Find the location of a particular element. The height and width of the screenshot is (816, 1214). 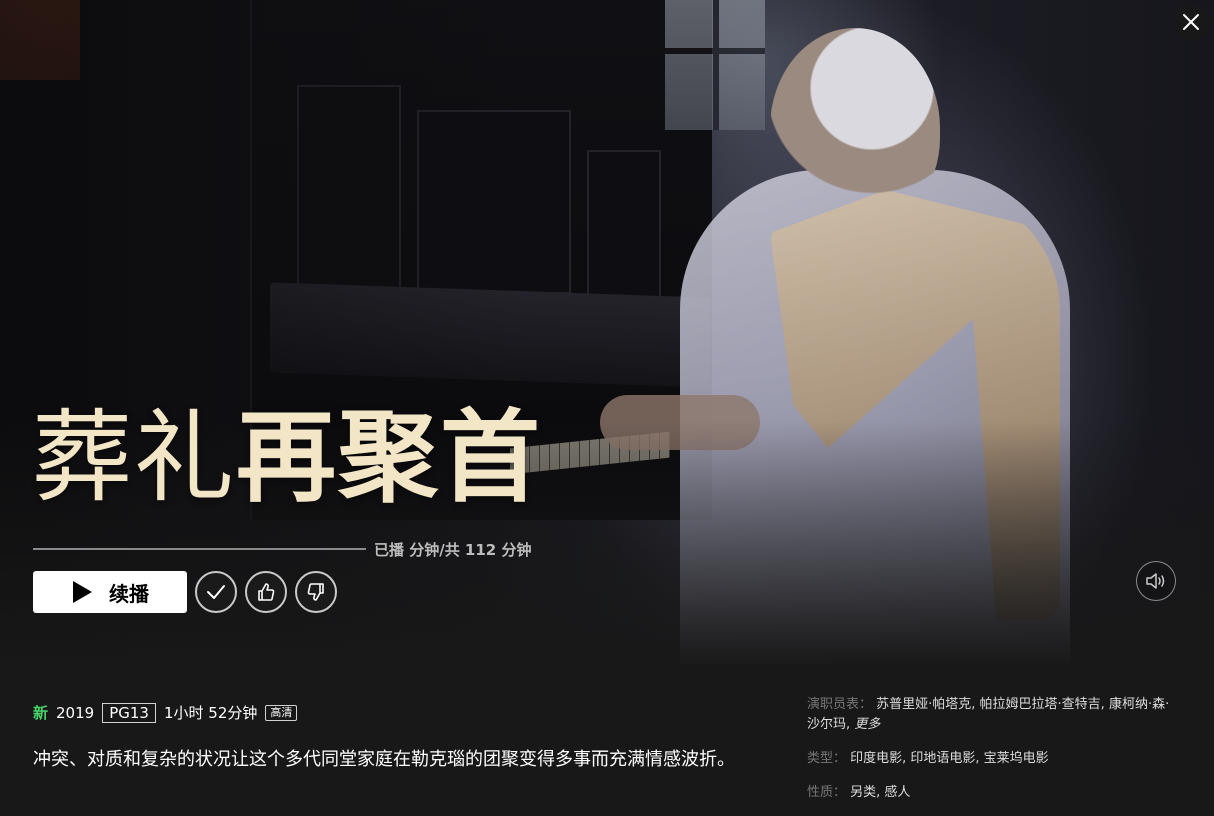

maturity-rating: PG13 is located at coordinates (129, 712).